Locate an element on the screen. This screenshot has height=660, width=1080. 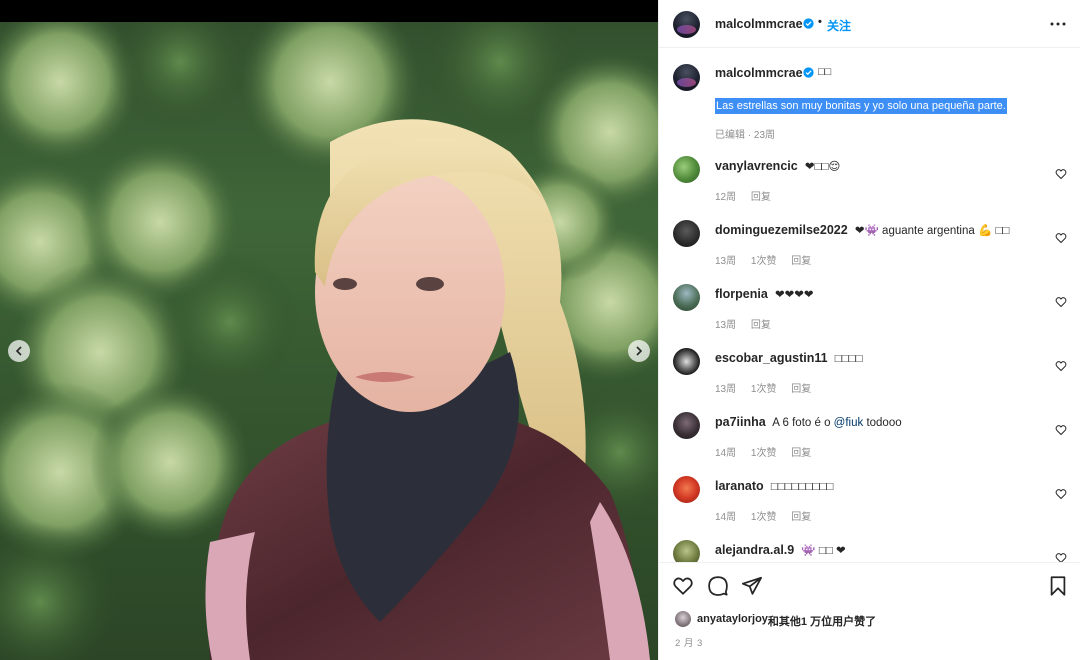
comment-line: pa7iinha A 6 foto é o @fiuk todooo is located at coordinates (880, 422).